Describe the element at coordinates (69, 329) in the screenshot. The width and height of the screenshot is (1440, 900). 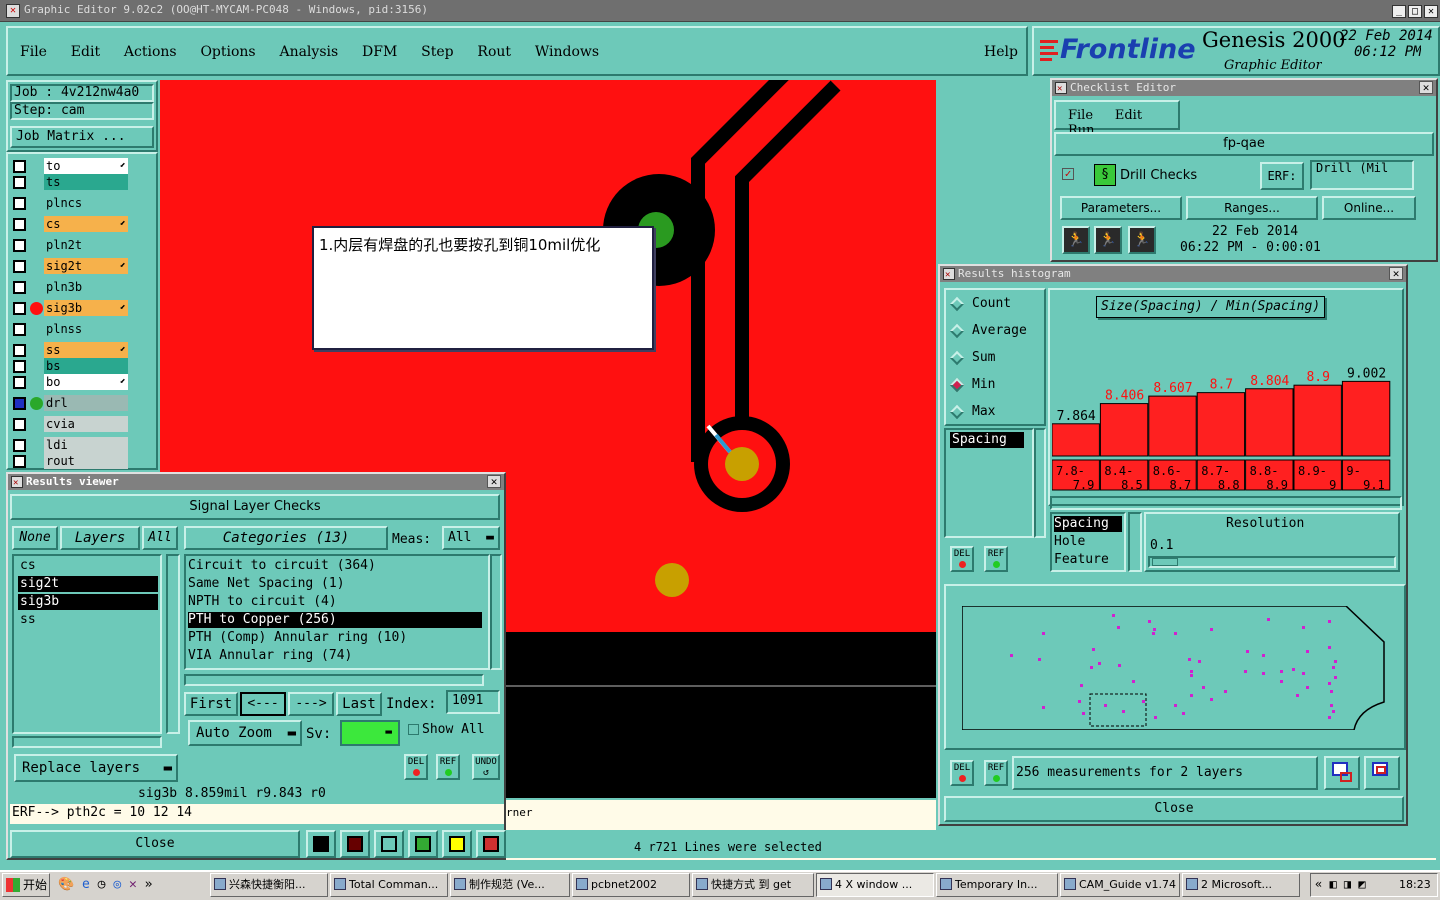
I see `layer-row-plnss: plnss` at that location.